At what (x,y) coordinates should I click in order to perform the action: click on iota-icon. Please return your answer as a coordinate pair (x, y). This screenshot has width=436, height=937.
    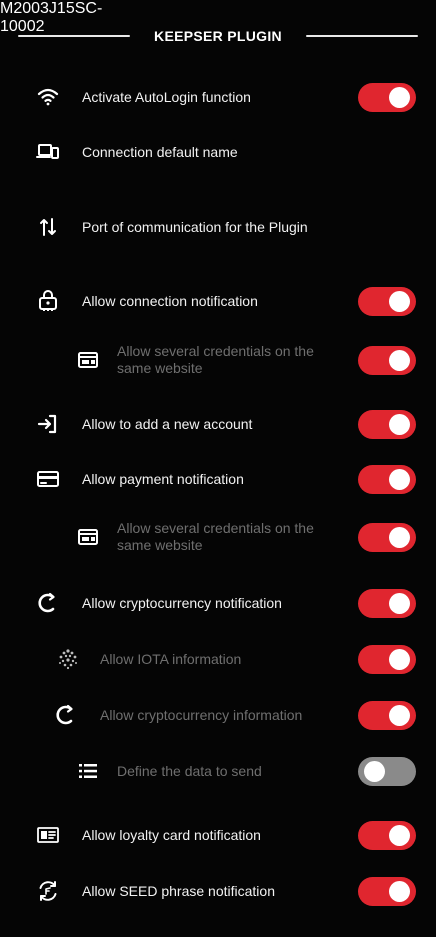
    Looking at the image, I should click on (68, 659).